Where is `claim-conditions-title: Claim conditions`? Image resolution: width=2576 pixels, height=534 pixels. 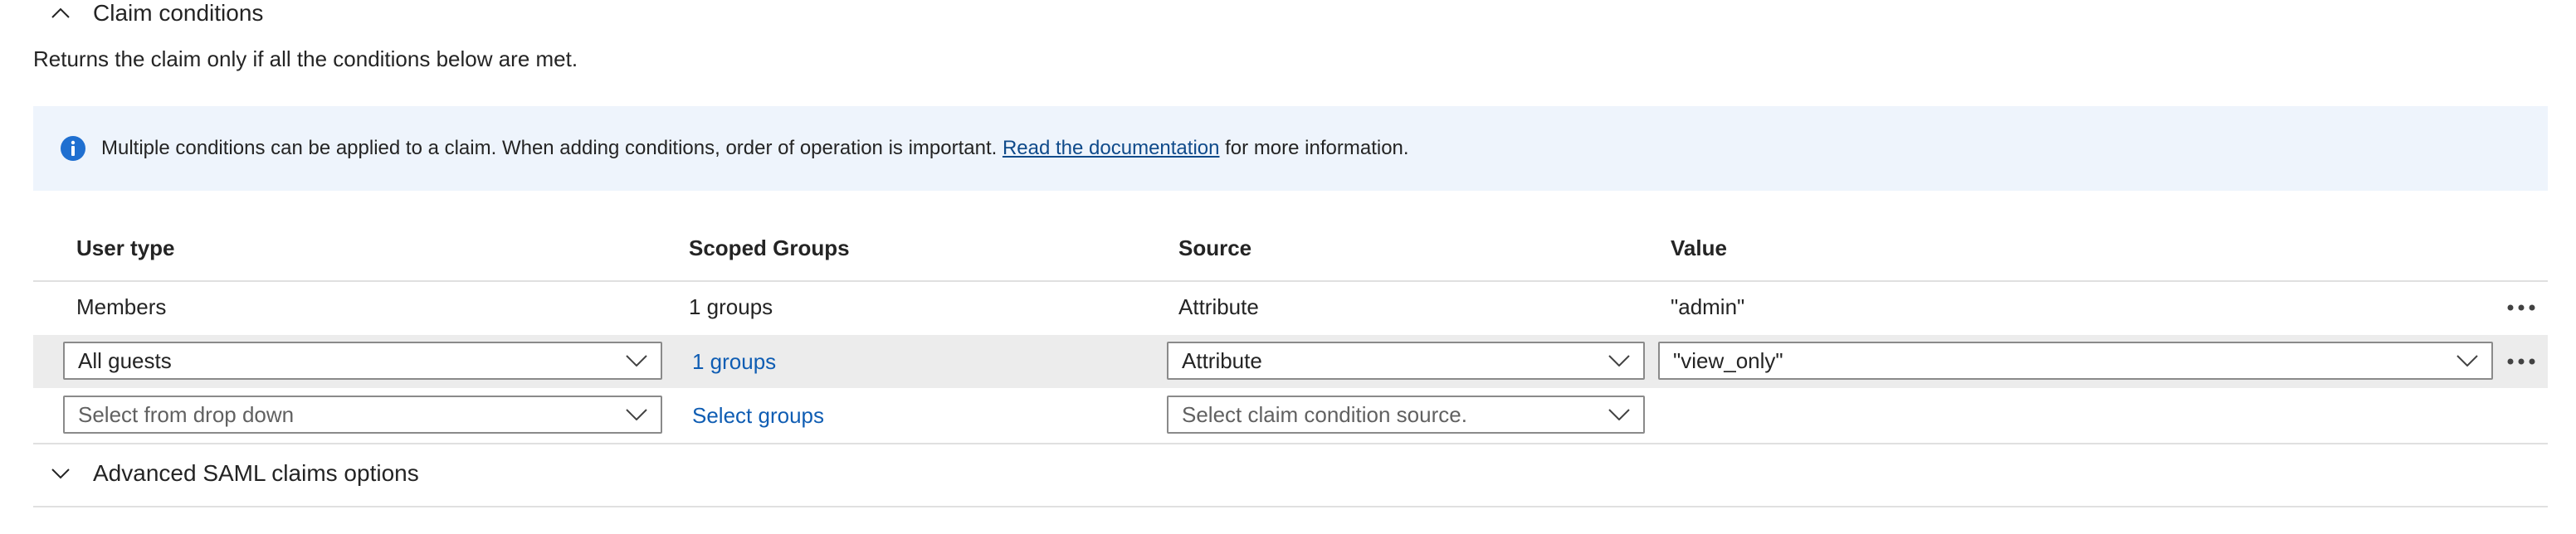 claim-conditions-title: Claim conditions is located at coordinates (179, 13).